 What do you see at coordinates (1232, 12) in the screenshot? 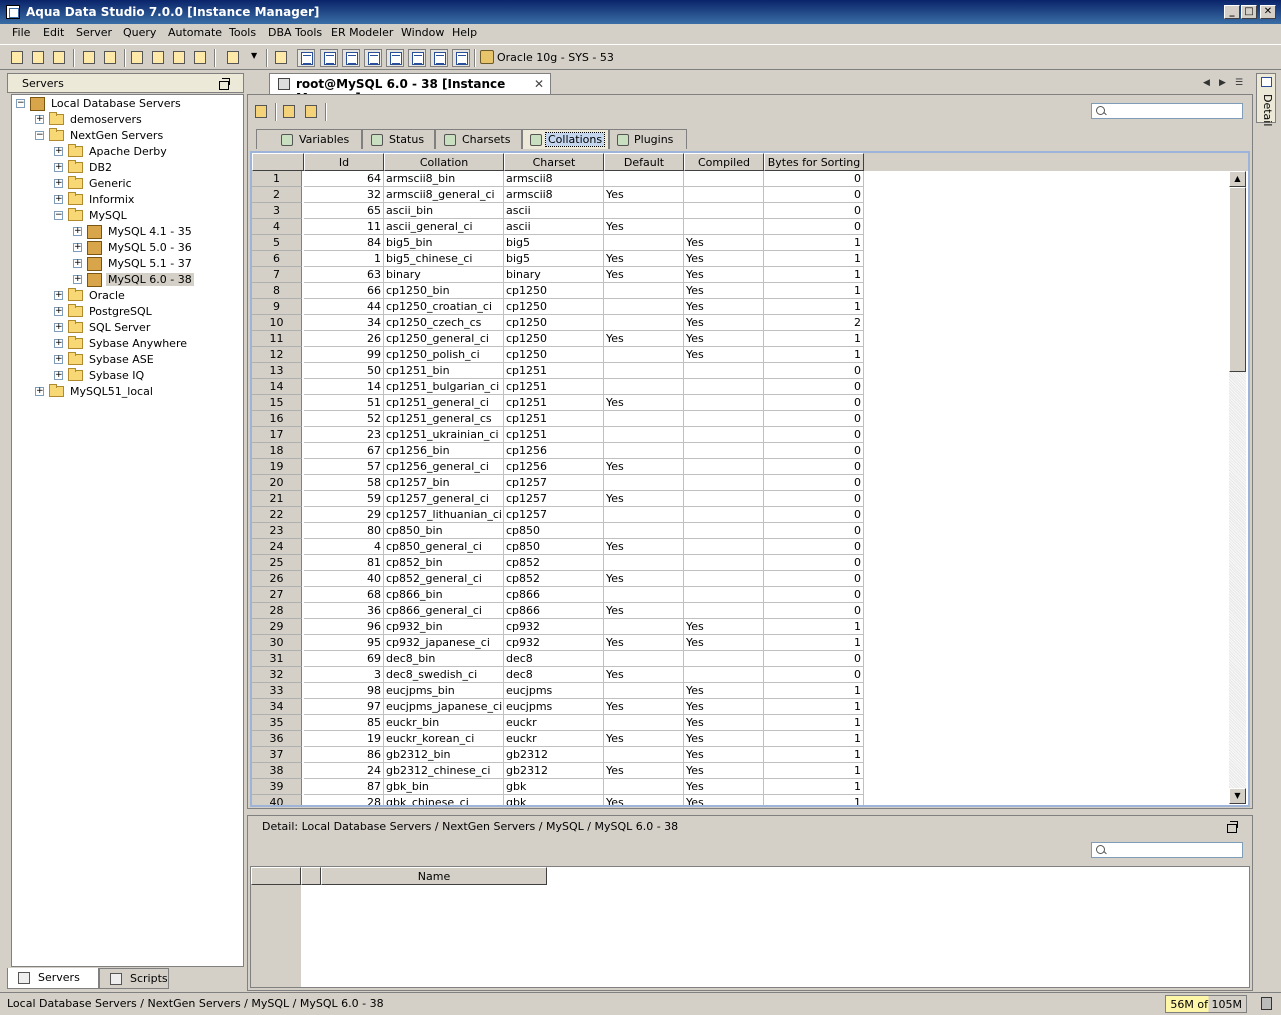
I see `minimize-button: _` at bounding box center [1232, 12].